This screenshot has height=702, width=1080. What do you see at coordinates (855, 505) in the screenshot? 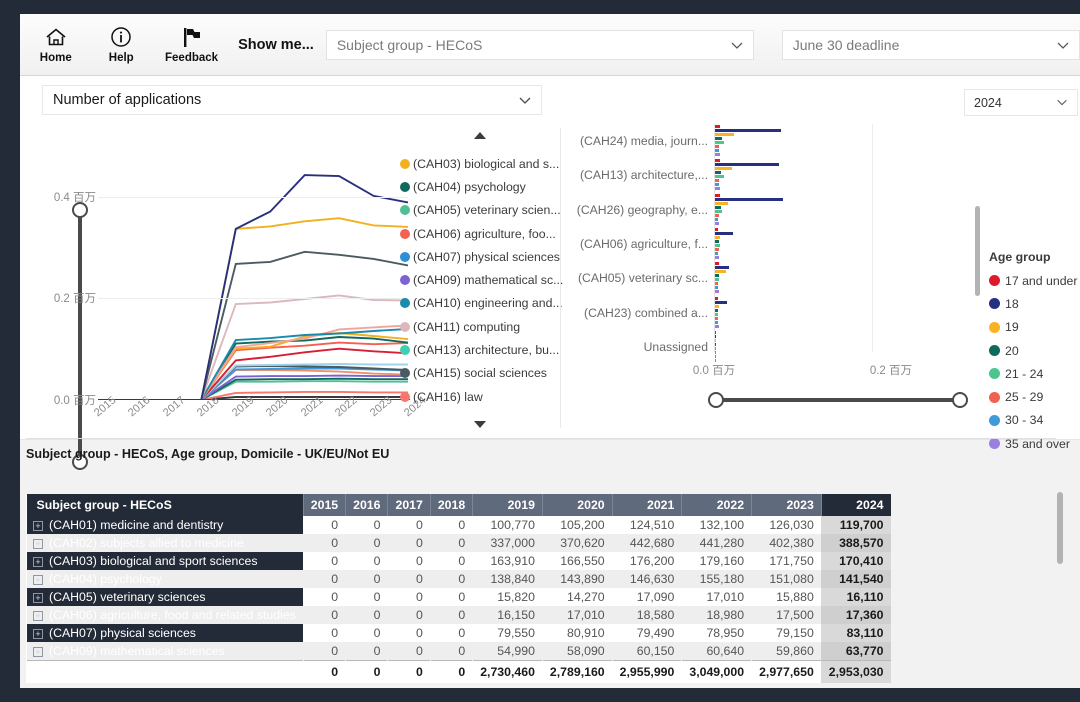
I see `table-header-year: 2024` at bounding box center [855, 505].